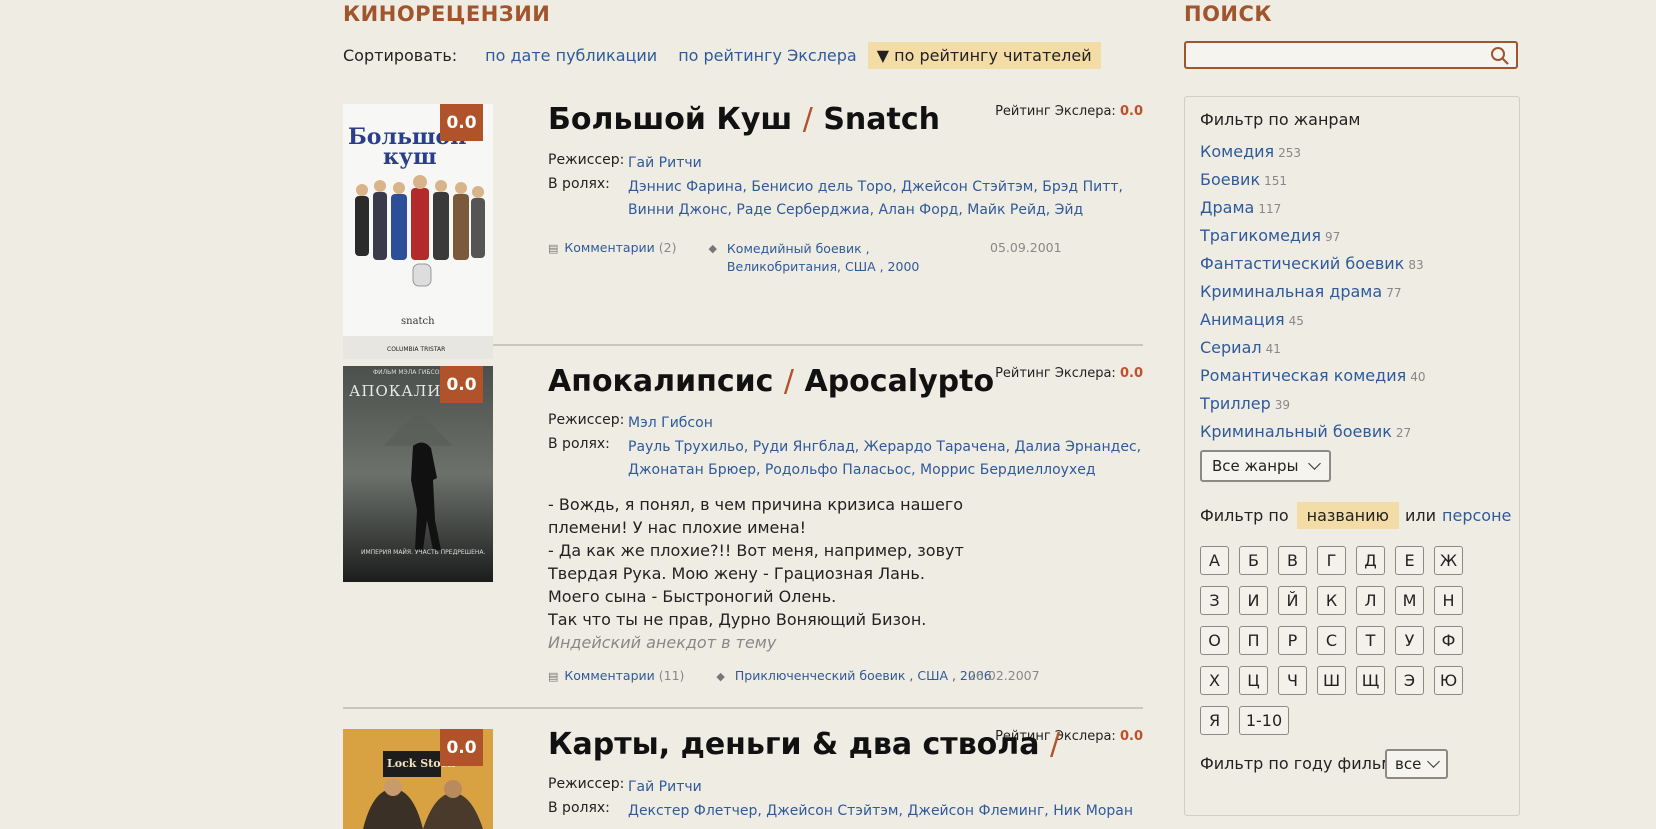  What do you see at coordinates (1253, 680) in the screenshot?
I see `letter-button: Ц` at bounding box center [1253, 680].